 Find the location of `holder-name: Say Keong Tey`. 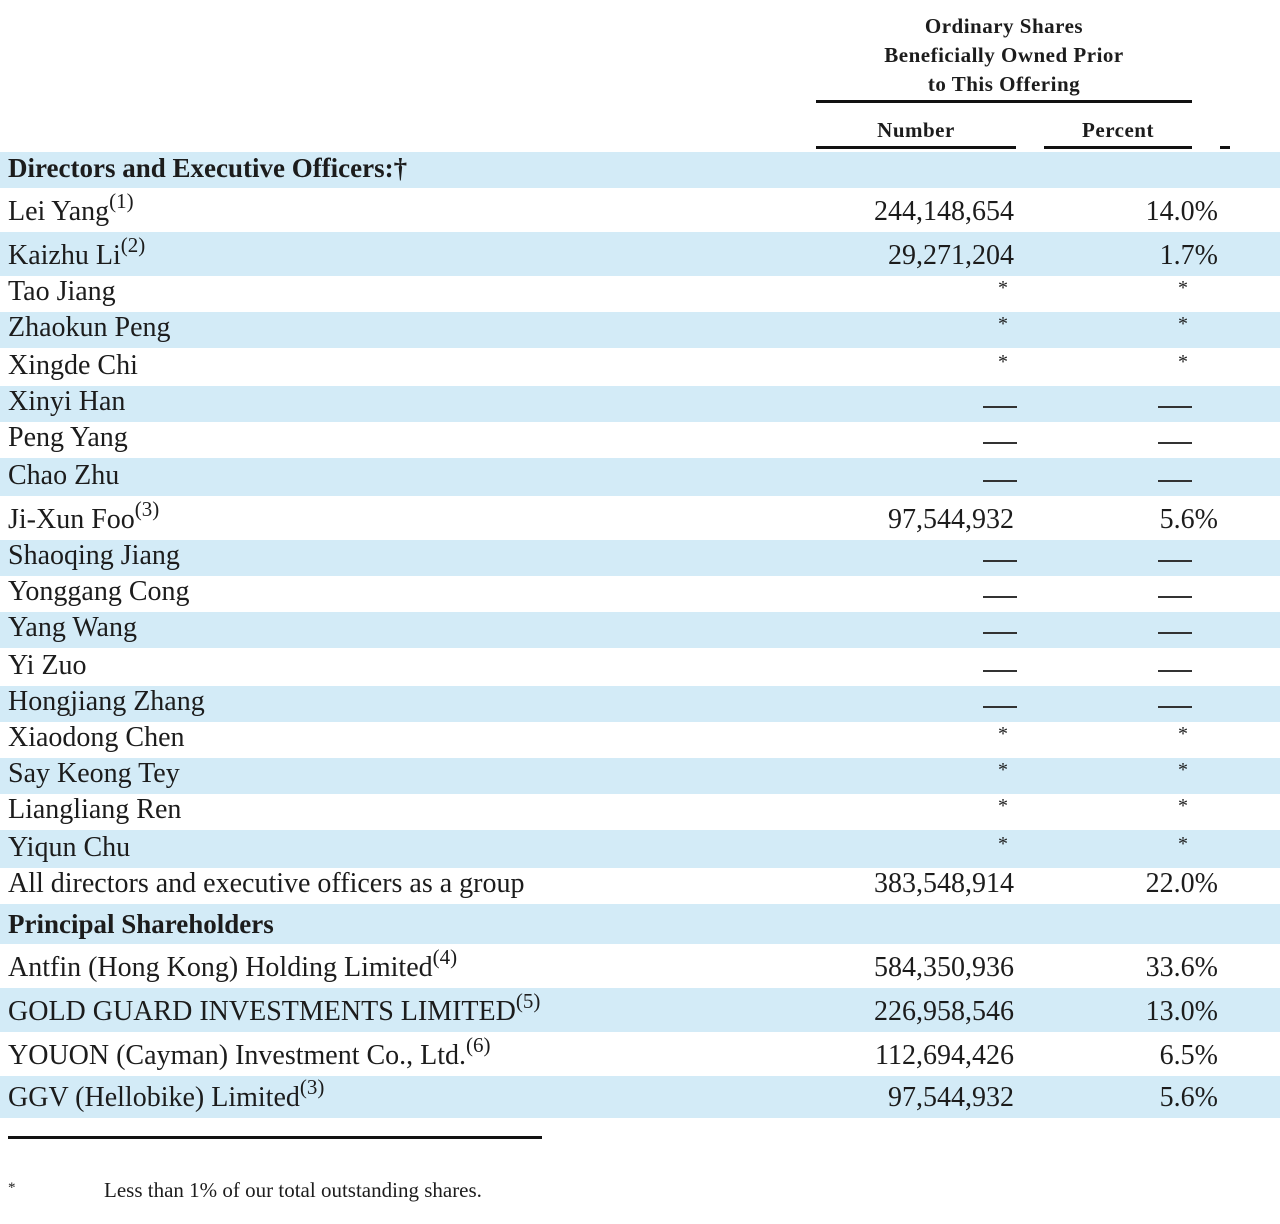

holder-name: Say Keong Tey is located at coordinates (94, 774).